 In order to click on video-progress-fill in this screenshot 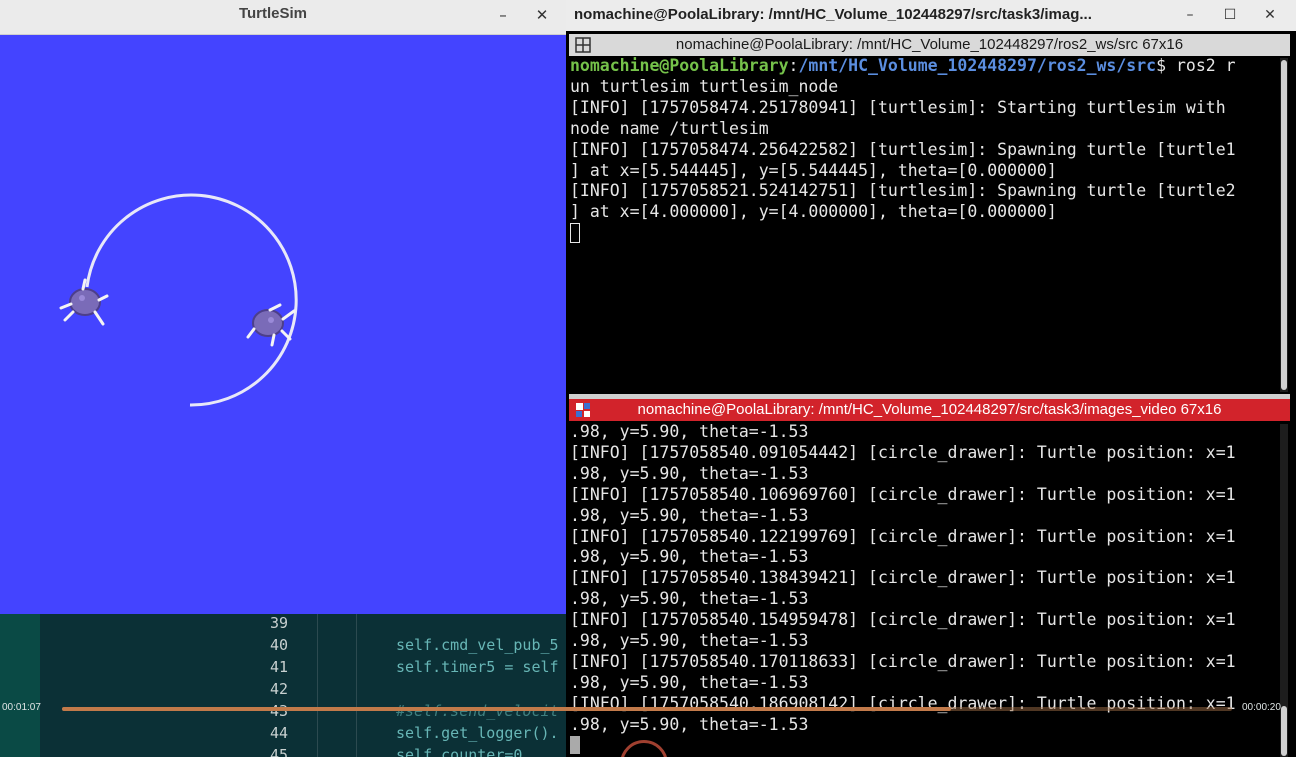, I will do `click(507, 709)`.